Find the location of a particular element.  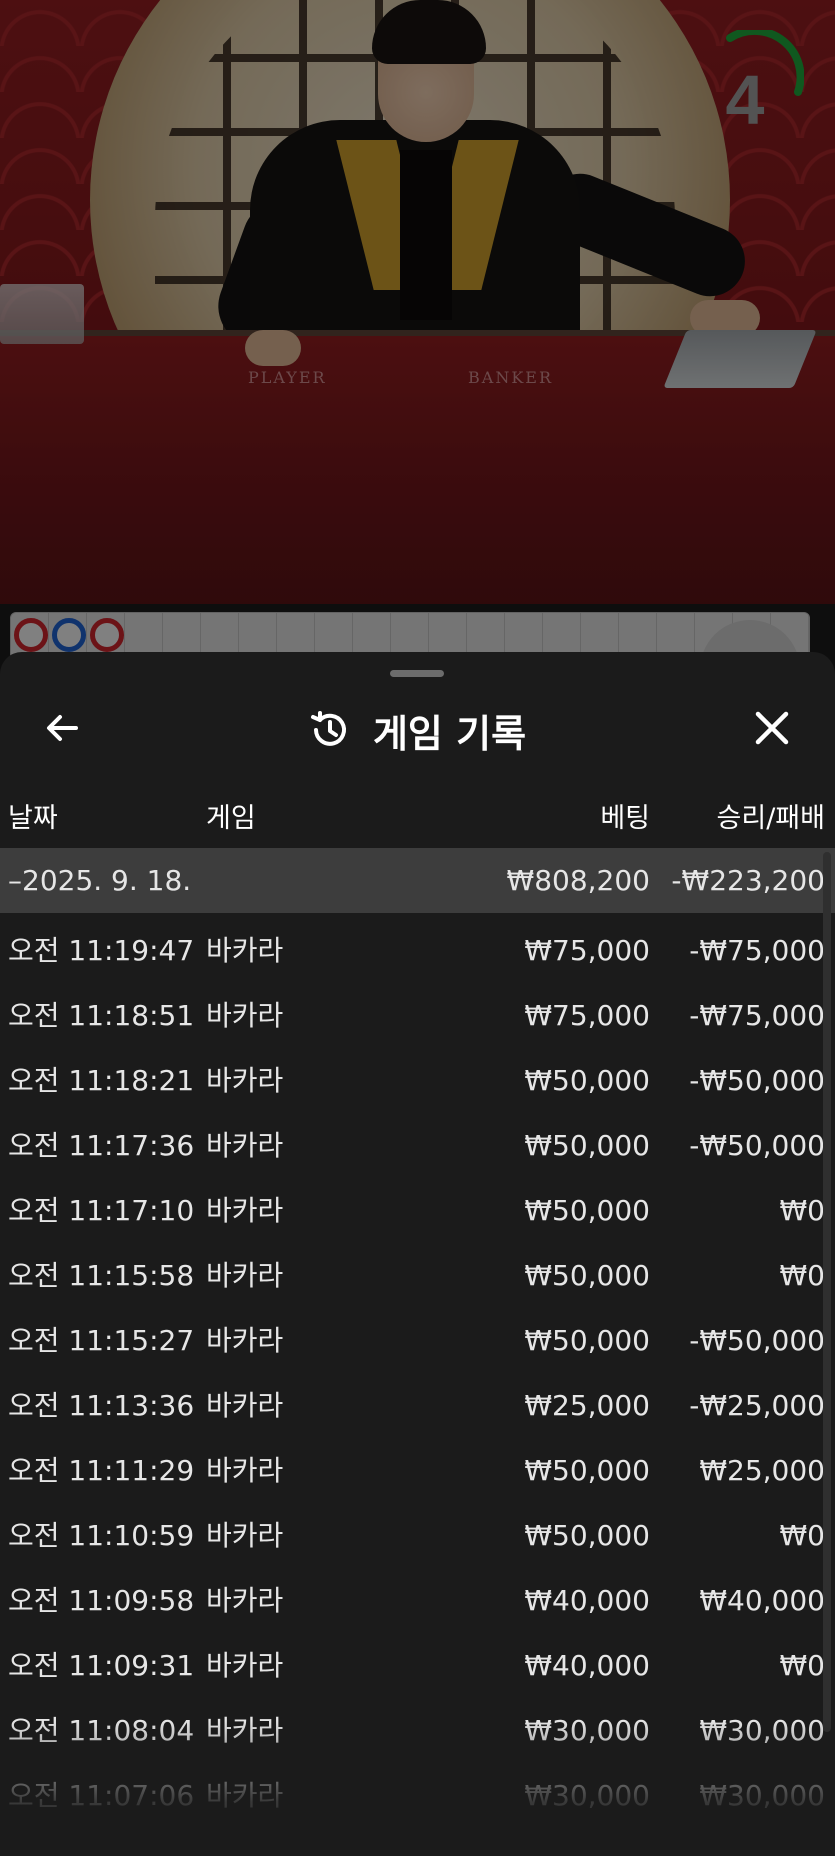

column-header-date: 날짜 is located at coordinates (33, 818).